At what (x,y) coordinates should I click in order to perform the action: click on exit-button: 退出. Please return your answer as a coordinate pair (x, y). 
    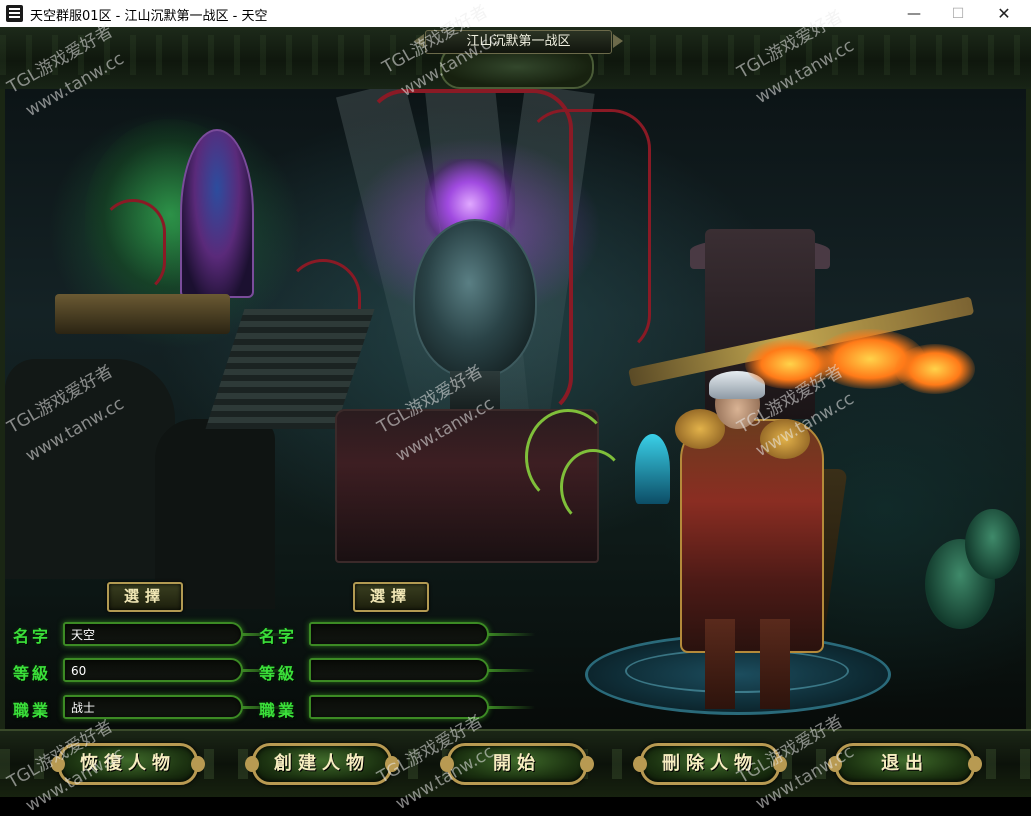
    Looking at the image, I should click on (905, 764).